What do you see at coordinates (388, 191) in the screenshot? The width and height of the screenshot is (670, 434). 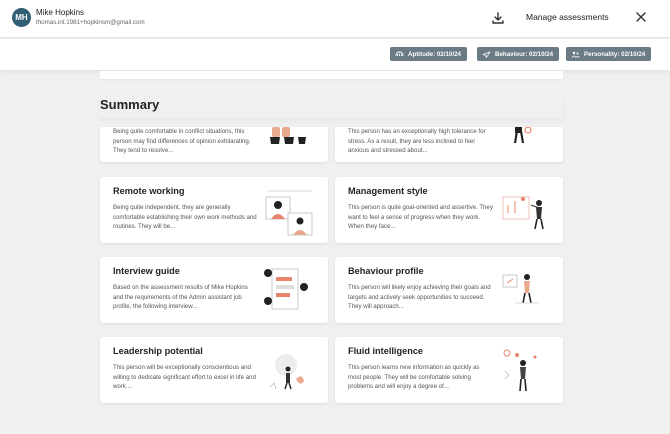 I see `card-title: Management style` at bounding box center [388, 191].